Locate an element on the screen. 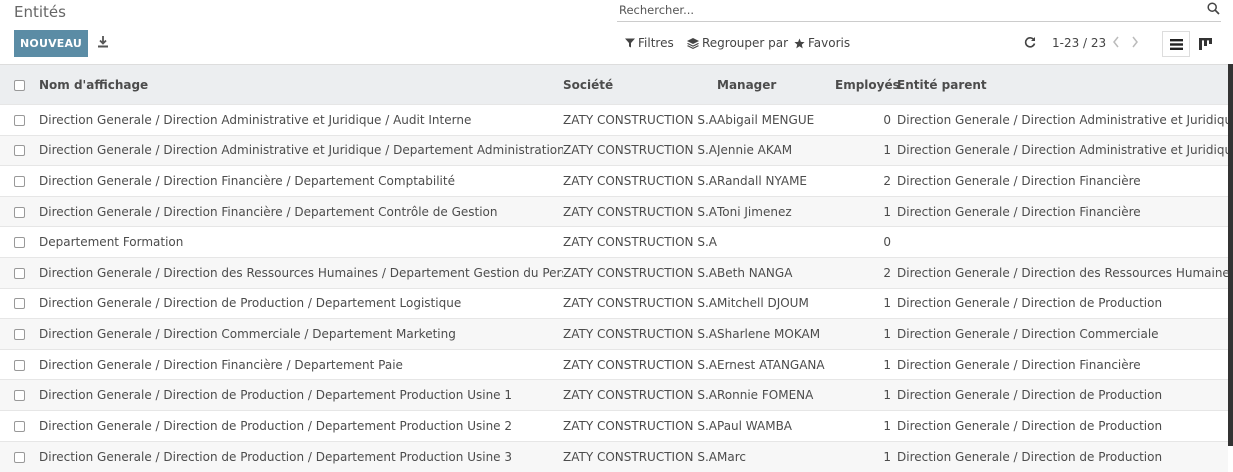 The width and height of the screenshot is (1233, 472). column-header-employees: Employés is located at coordinates (867, 84).